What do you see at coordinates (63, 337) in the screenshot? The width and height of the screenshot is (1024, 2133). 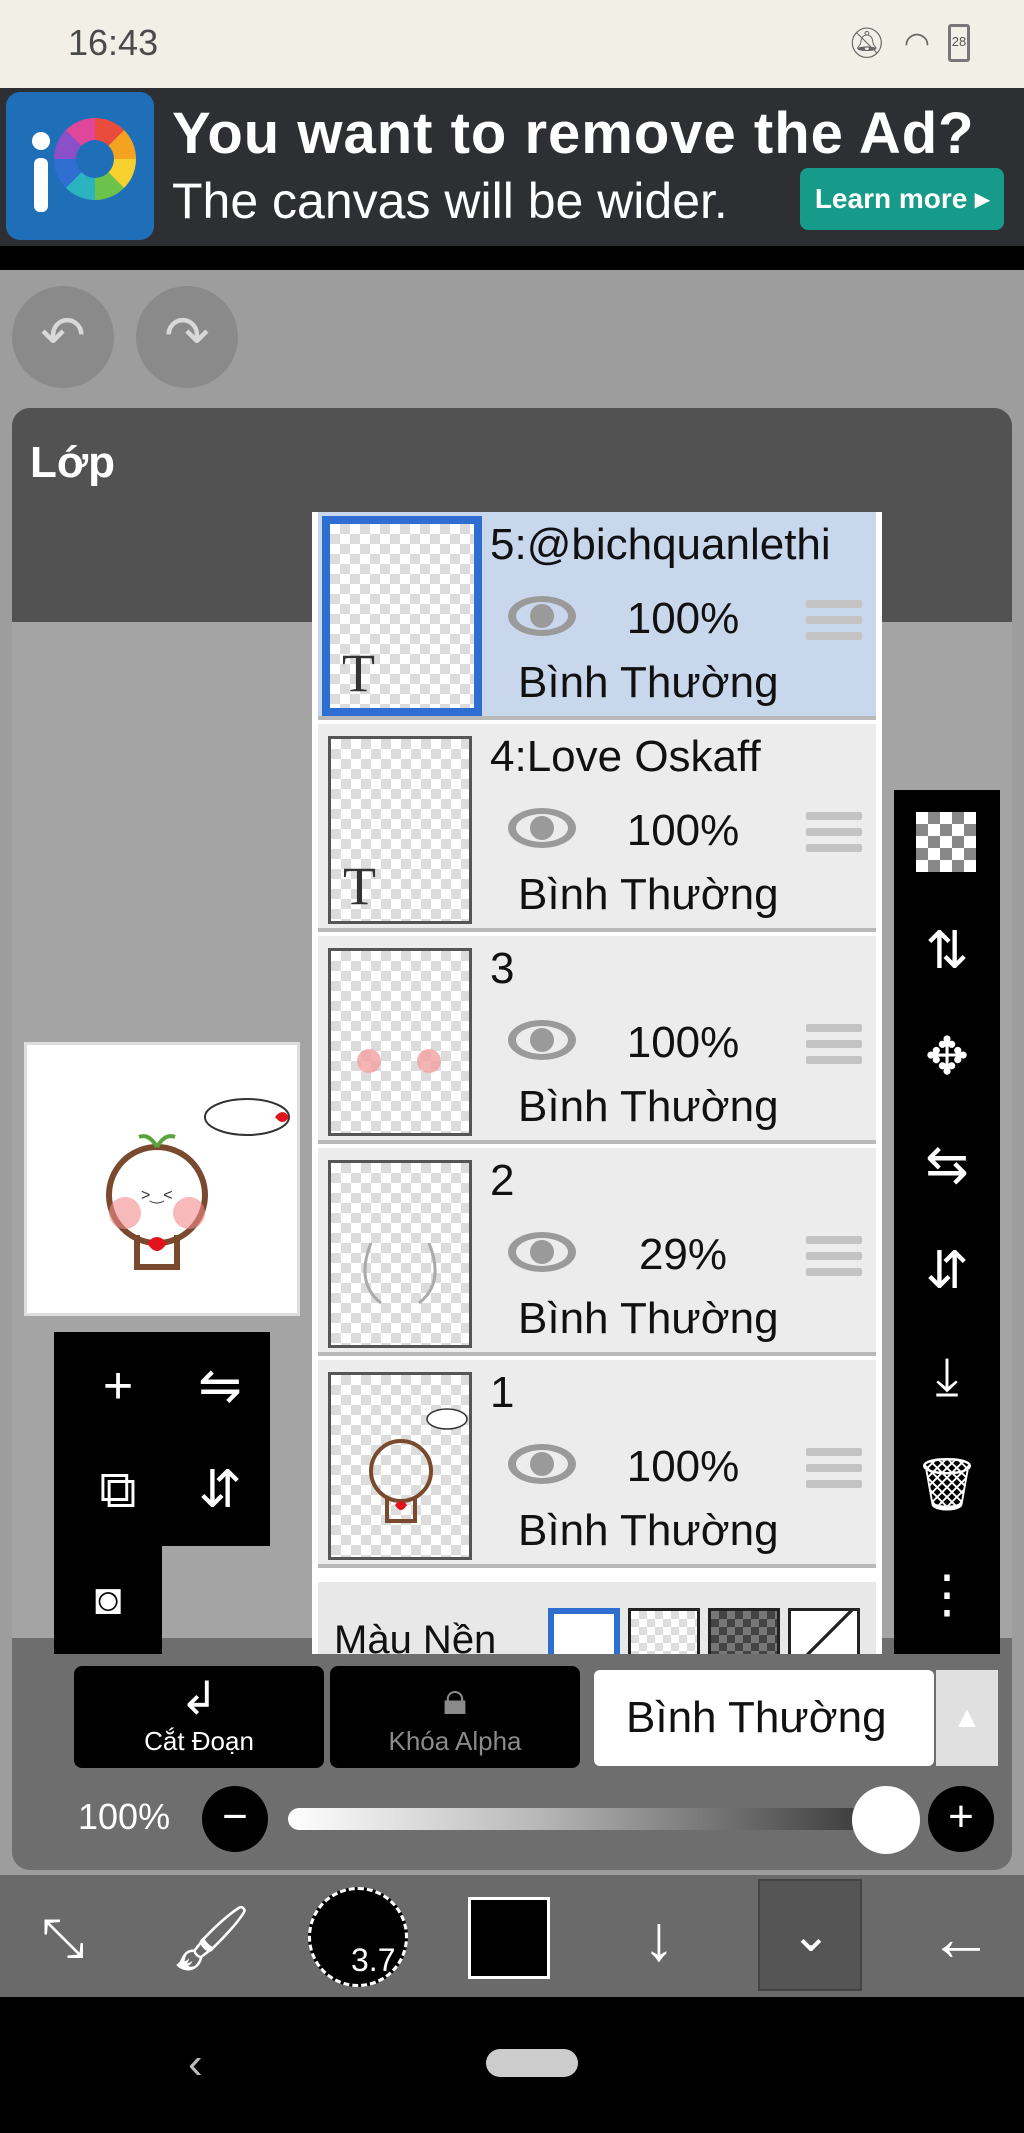 I see `undo-icon: ↶` at bounding box center [63, 337].